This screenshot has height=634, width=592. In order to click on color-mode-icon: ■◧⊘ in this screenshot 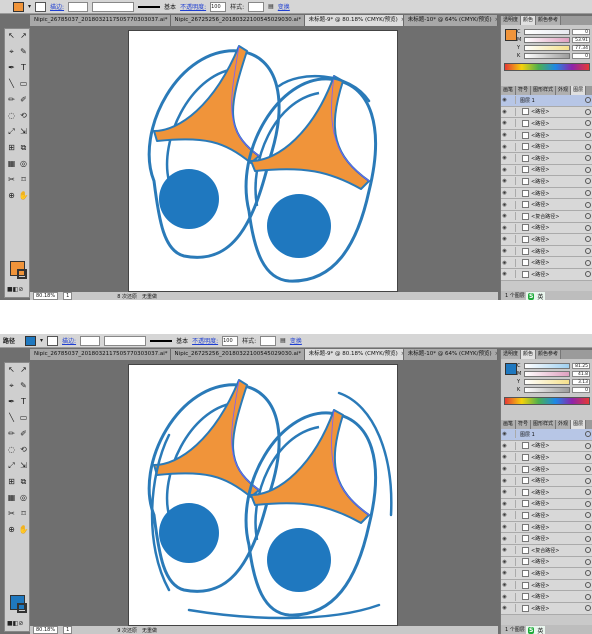, I will do `click(15, 290)`.